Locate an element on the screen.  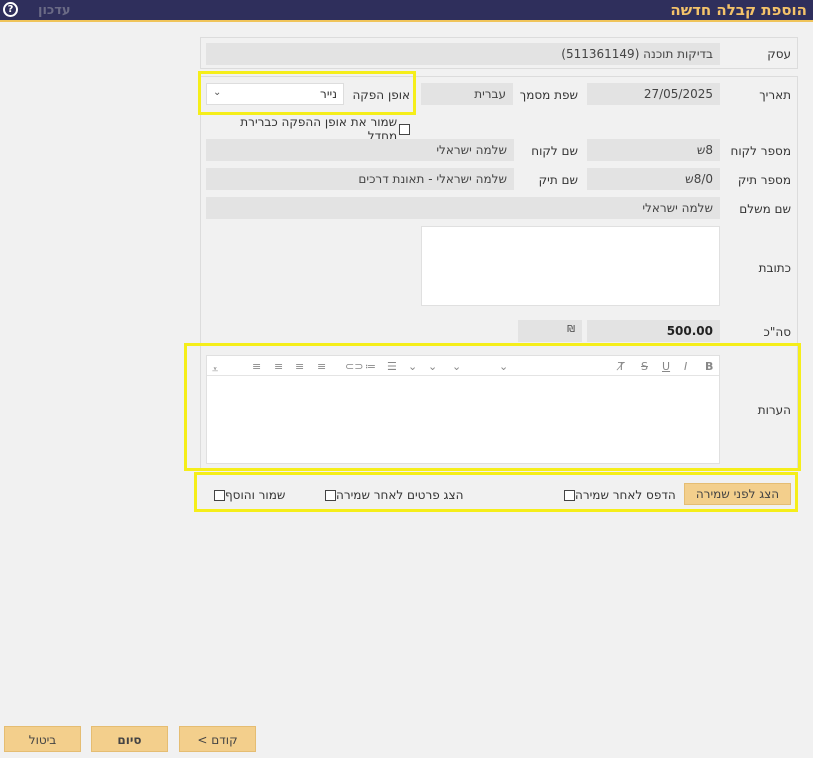
strikethrough-icon: S is located at coordinates (644, 366).